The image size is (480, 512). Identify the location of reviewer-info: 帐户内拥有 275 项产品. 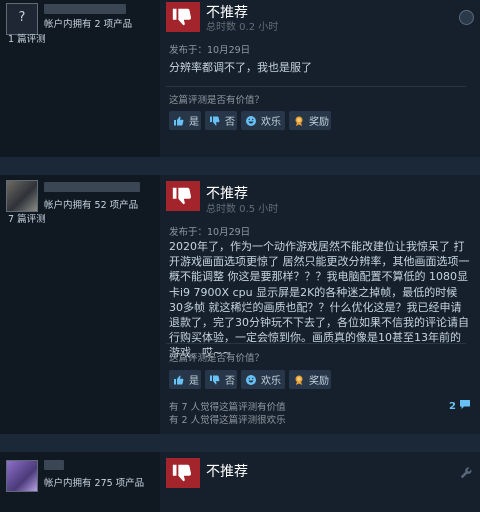
(80, 482).